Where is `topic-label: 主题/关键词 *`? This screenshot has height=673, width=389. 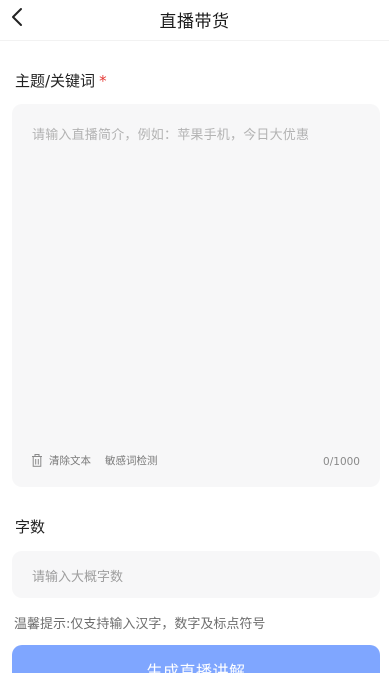 topic-label: 主题/关键词 * is located at coordinates (61, 80).